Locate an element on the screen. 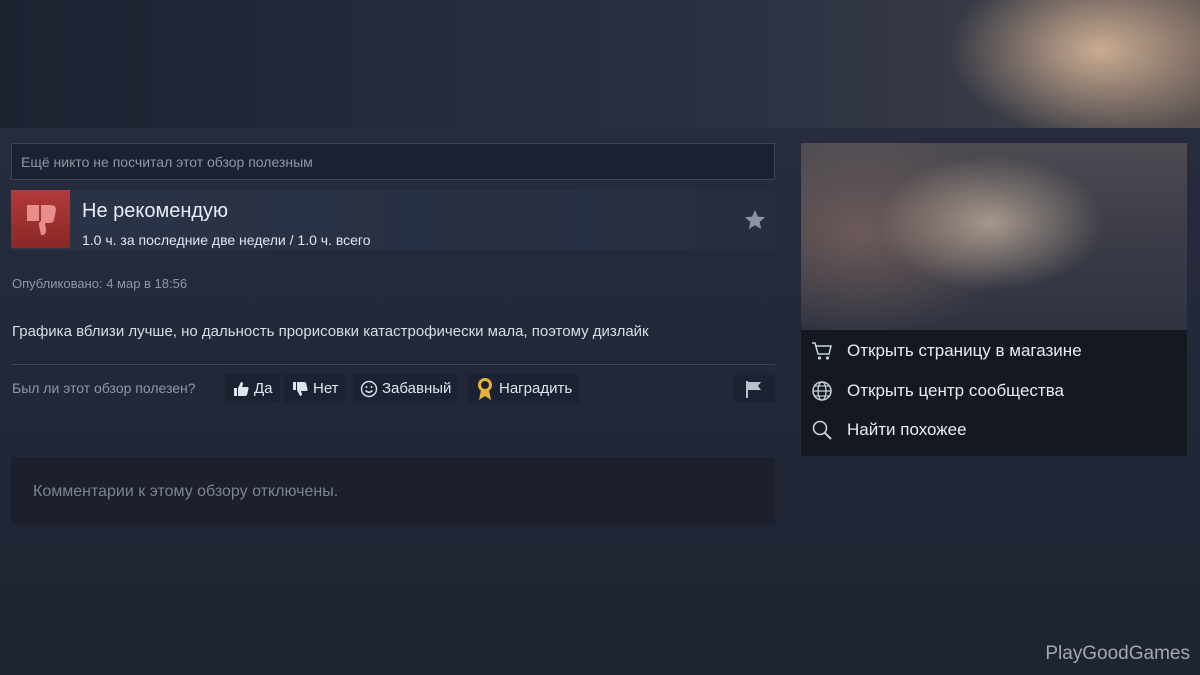 This screenshot has height=675, width=1200. report-flag-button is located at coordinates (754, 388).